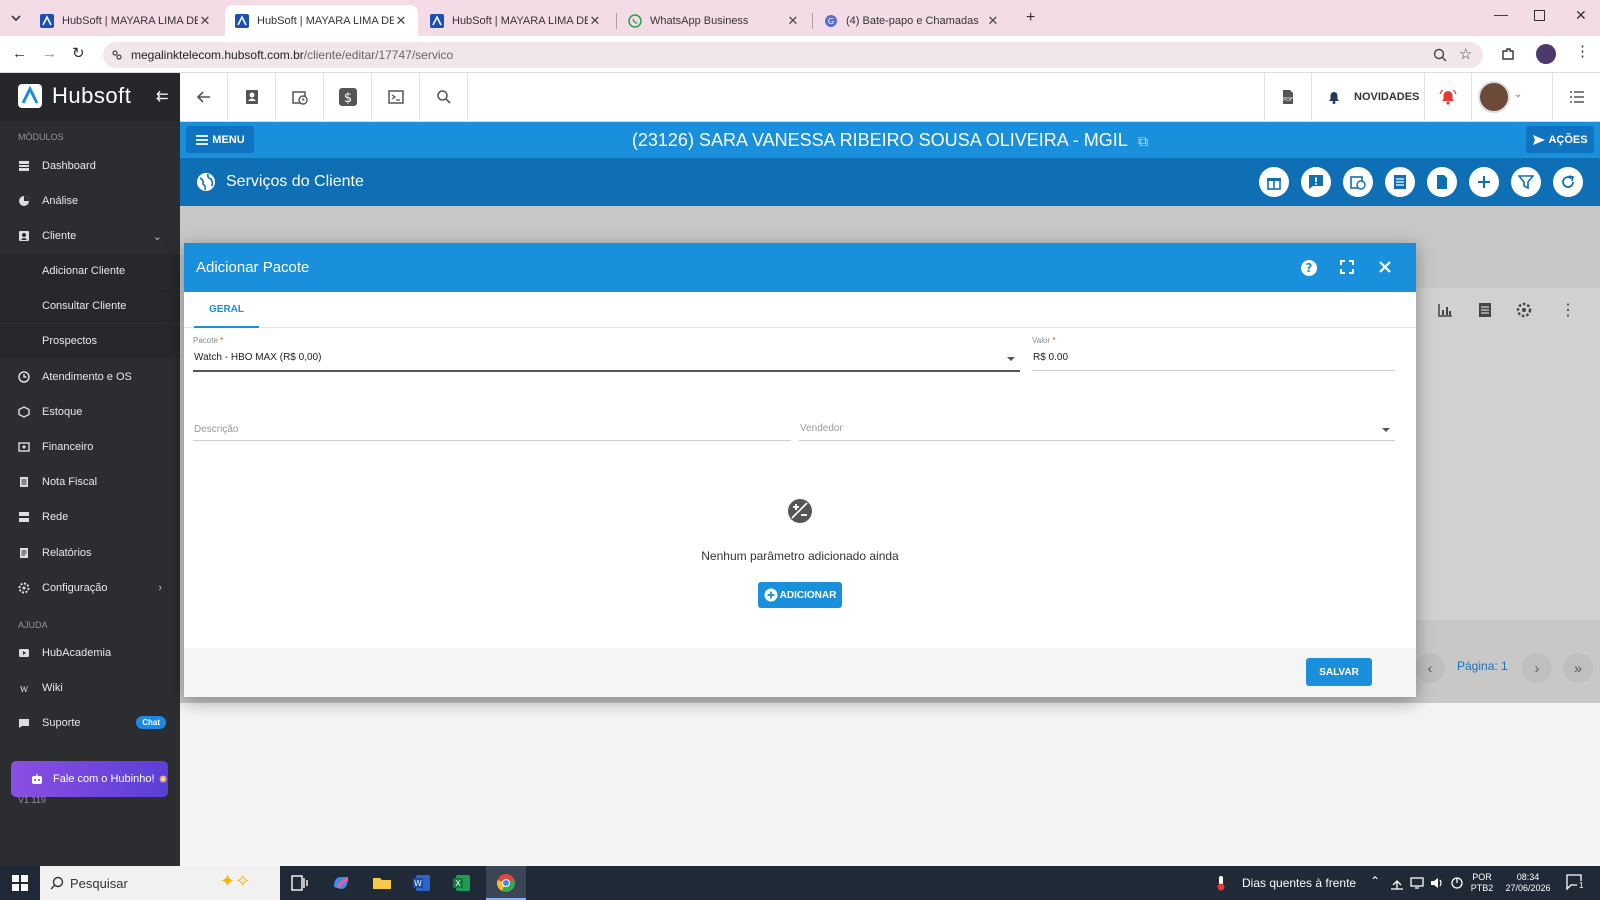 The image size is (1600, 900). What do you see at coordinates (800, 556) in the screenshot?
I see `empty-state-message: Nenhum parâmetro adicionado ainda` at bounding box center [800, 556].